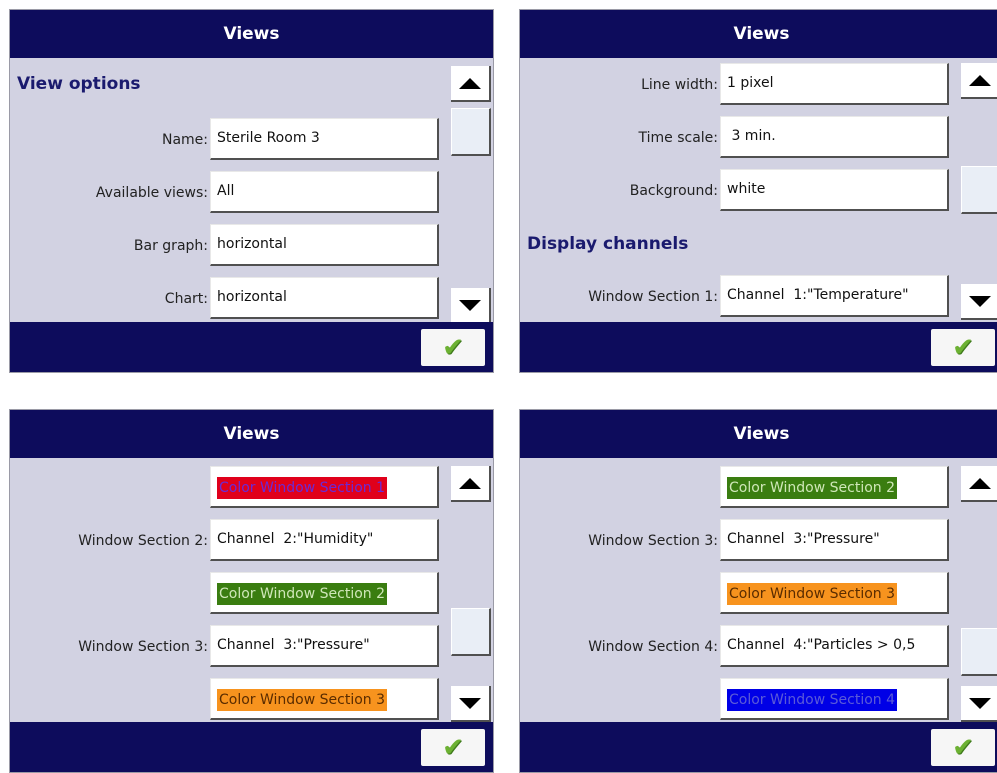 The height and width of the screenshot is (773, 997). What do you see at coordinates (679, 85) in the screenshot?
I see `row-label: Line width:` at bounding box center [679, 85].